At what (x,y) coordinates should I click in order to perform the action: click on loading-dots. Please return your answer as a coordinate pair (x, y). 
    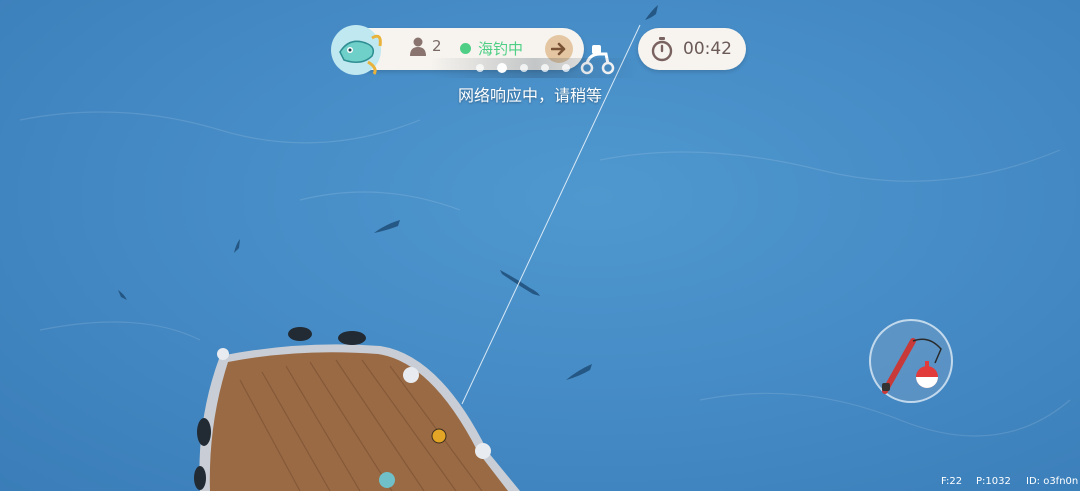
    Looking at the image, I should click on (523, 68).